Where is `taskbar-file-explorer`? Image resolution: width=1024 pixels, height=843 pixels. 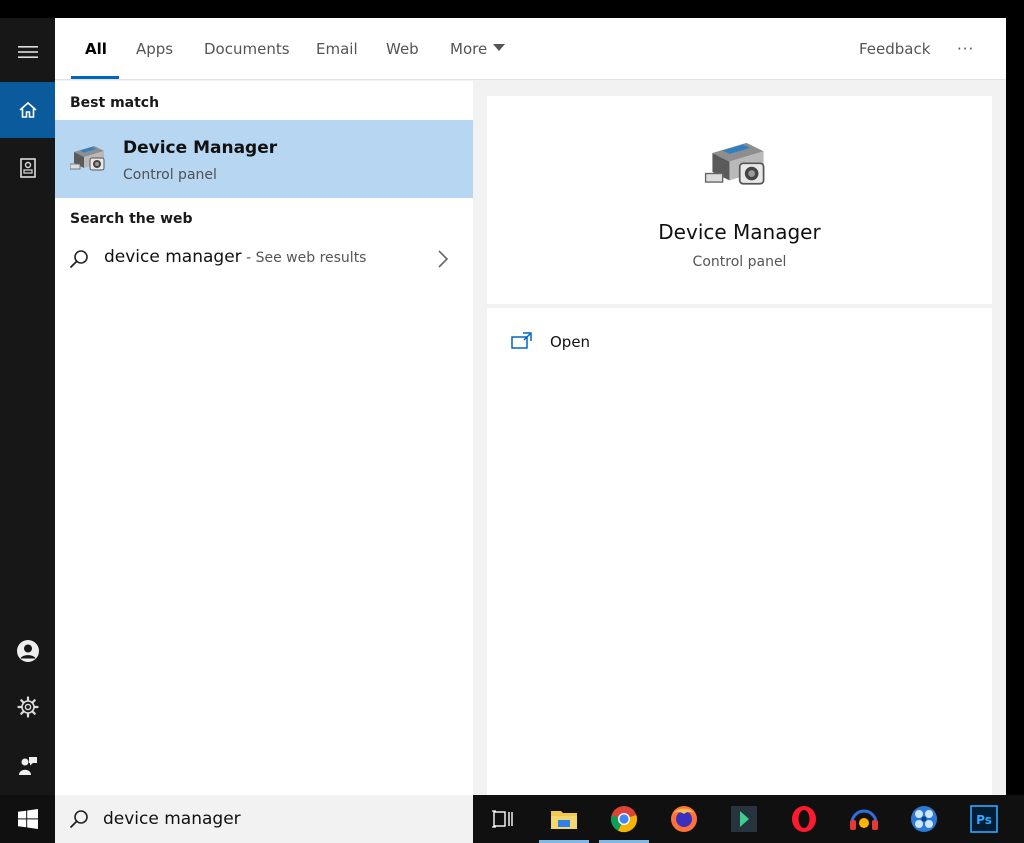
taskbar-file-explorer is located at coordinates (564, 819).